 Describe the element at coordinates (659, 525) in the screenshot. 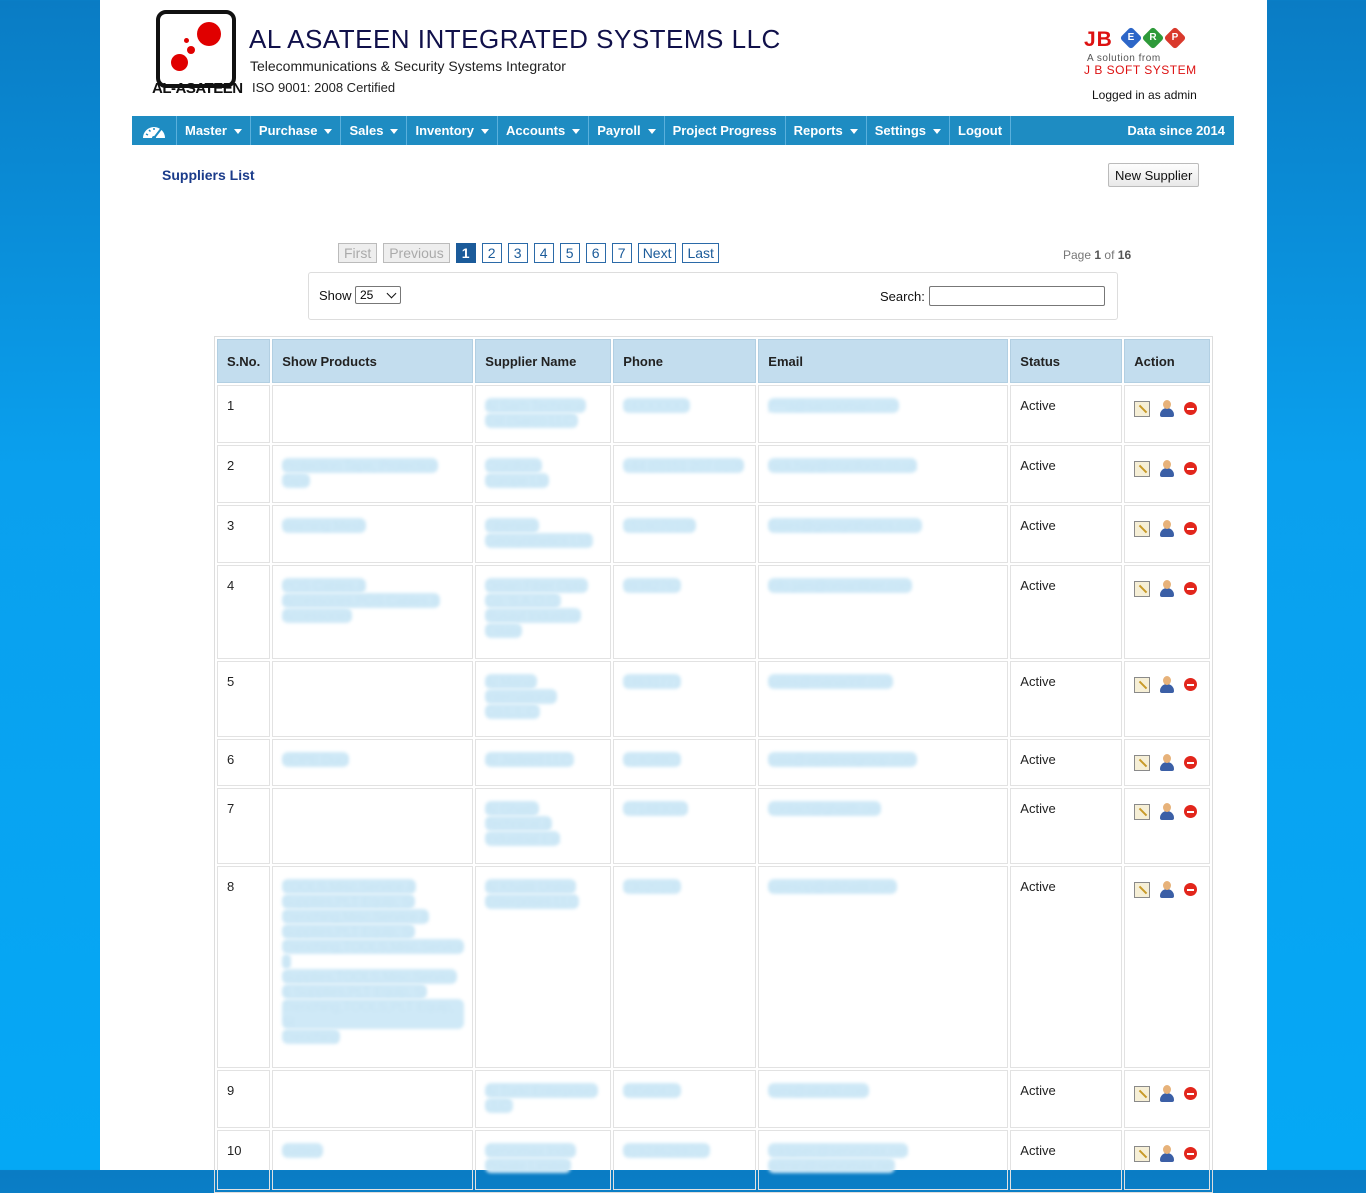

I see `phone-text: 1516070109` at that location.